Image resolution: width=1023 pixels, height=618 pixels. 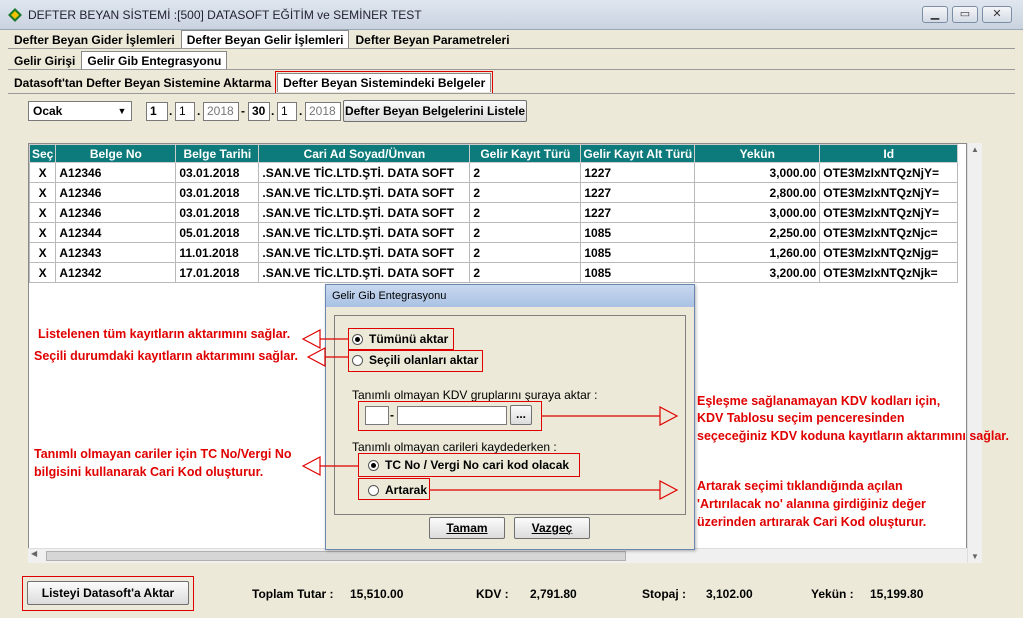 What do you see at coordinates (800, 486) in the screenshot?
I see `note-artarak-1: Artarak seçimi tıklandığında açılan` at bounding box center [800, 486].